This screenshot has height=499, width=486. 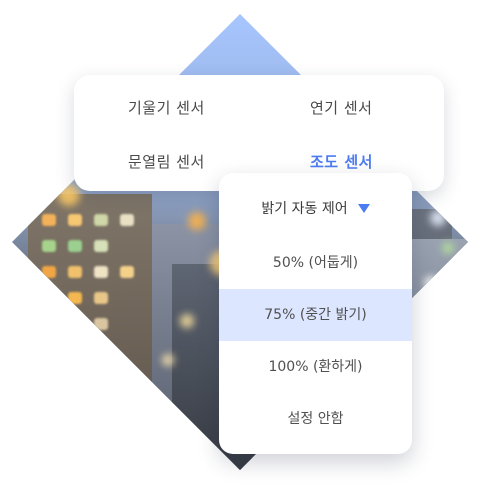 I want to click on sensor-option-illuminance: 조도 센서, so click(x=341, y=161).